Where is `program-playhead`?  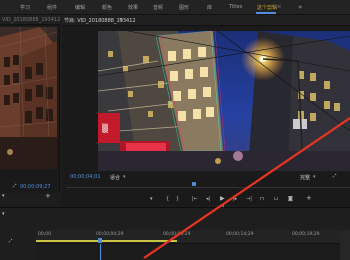
program-playhead is located at coordinates (193, 184).